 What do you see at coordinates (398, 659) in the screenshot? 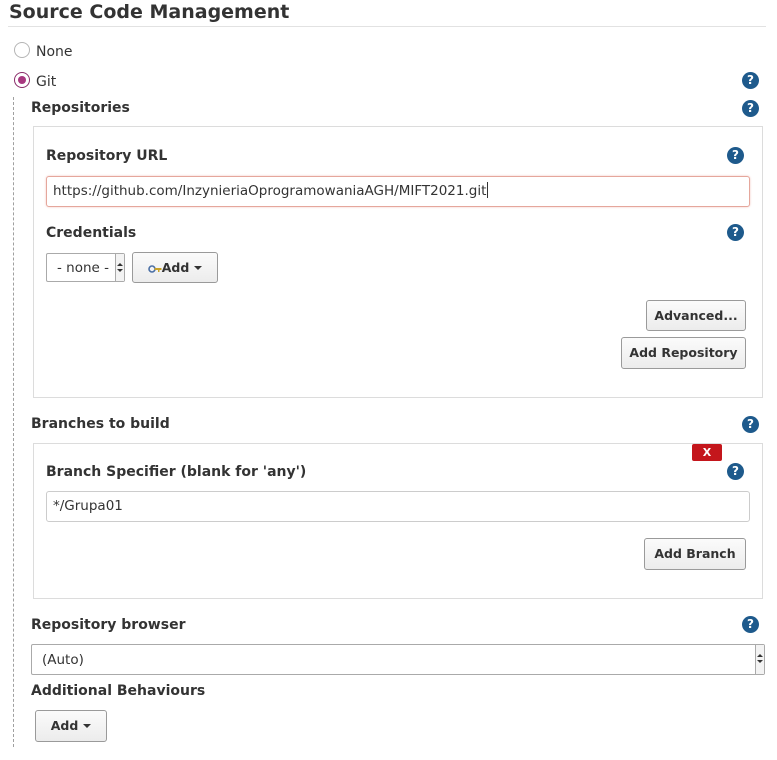
I see `repository-browser-select: (Auto)` at bounding box center [398, 659].